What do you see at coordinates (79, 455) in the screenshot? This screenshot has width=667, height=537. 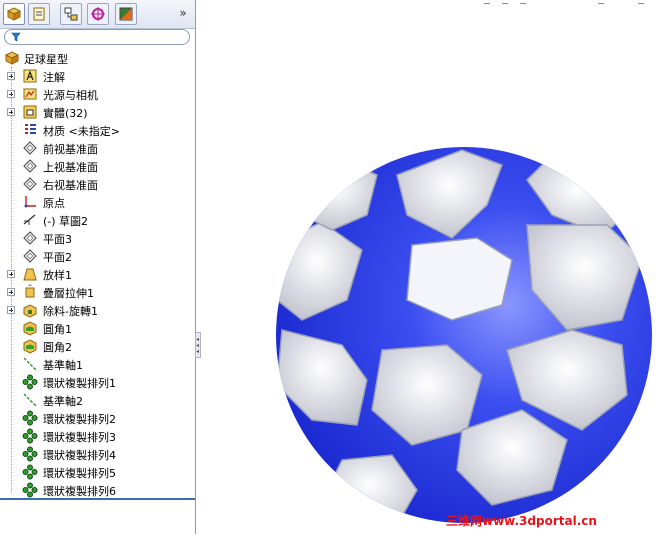 I see `tree-item-label: 環狀複製排列4` at bounding box center [79, 455].